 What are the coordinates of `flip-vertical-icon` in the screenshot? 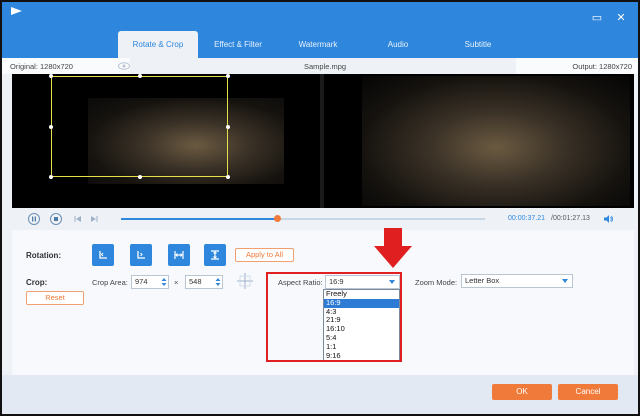 It's located at (215, 255).